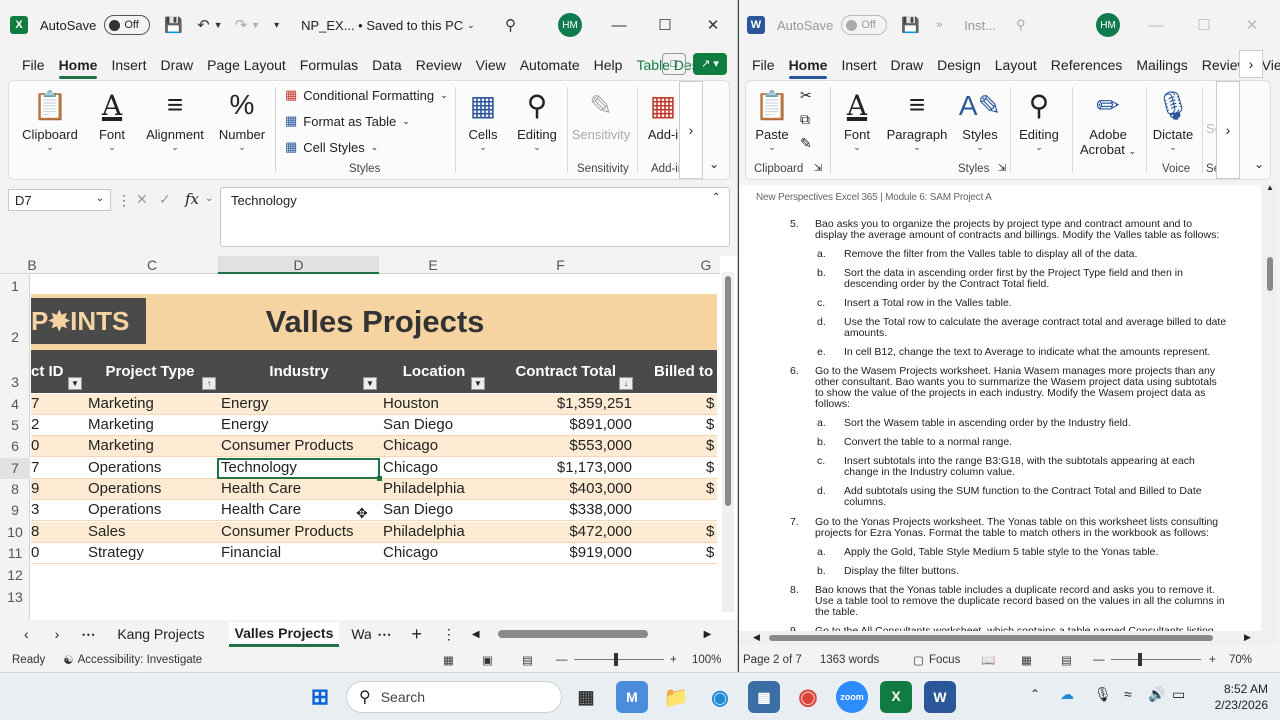 The width and height of the screenshot is (1280, 720). I want to click on row-header: 3, so click(15, 382).